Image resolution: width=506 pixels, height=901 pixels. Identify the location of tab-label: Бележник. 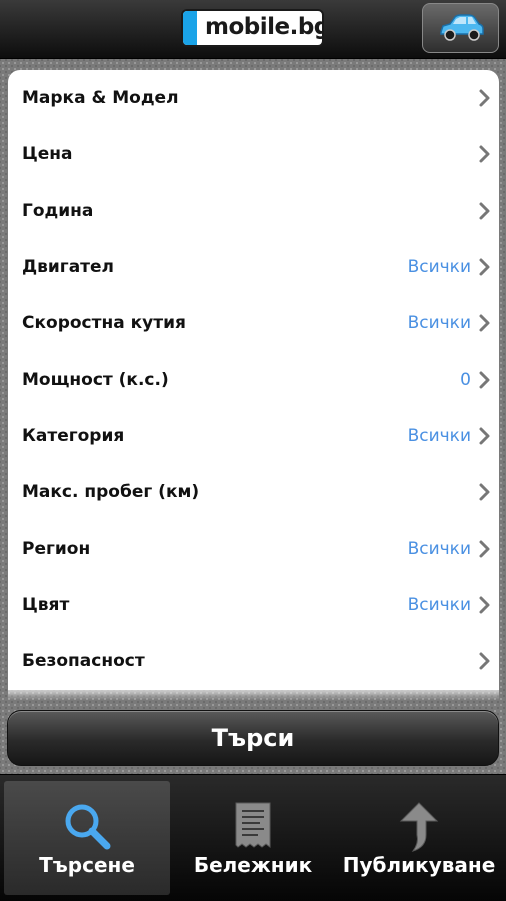
(253, 865).